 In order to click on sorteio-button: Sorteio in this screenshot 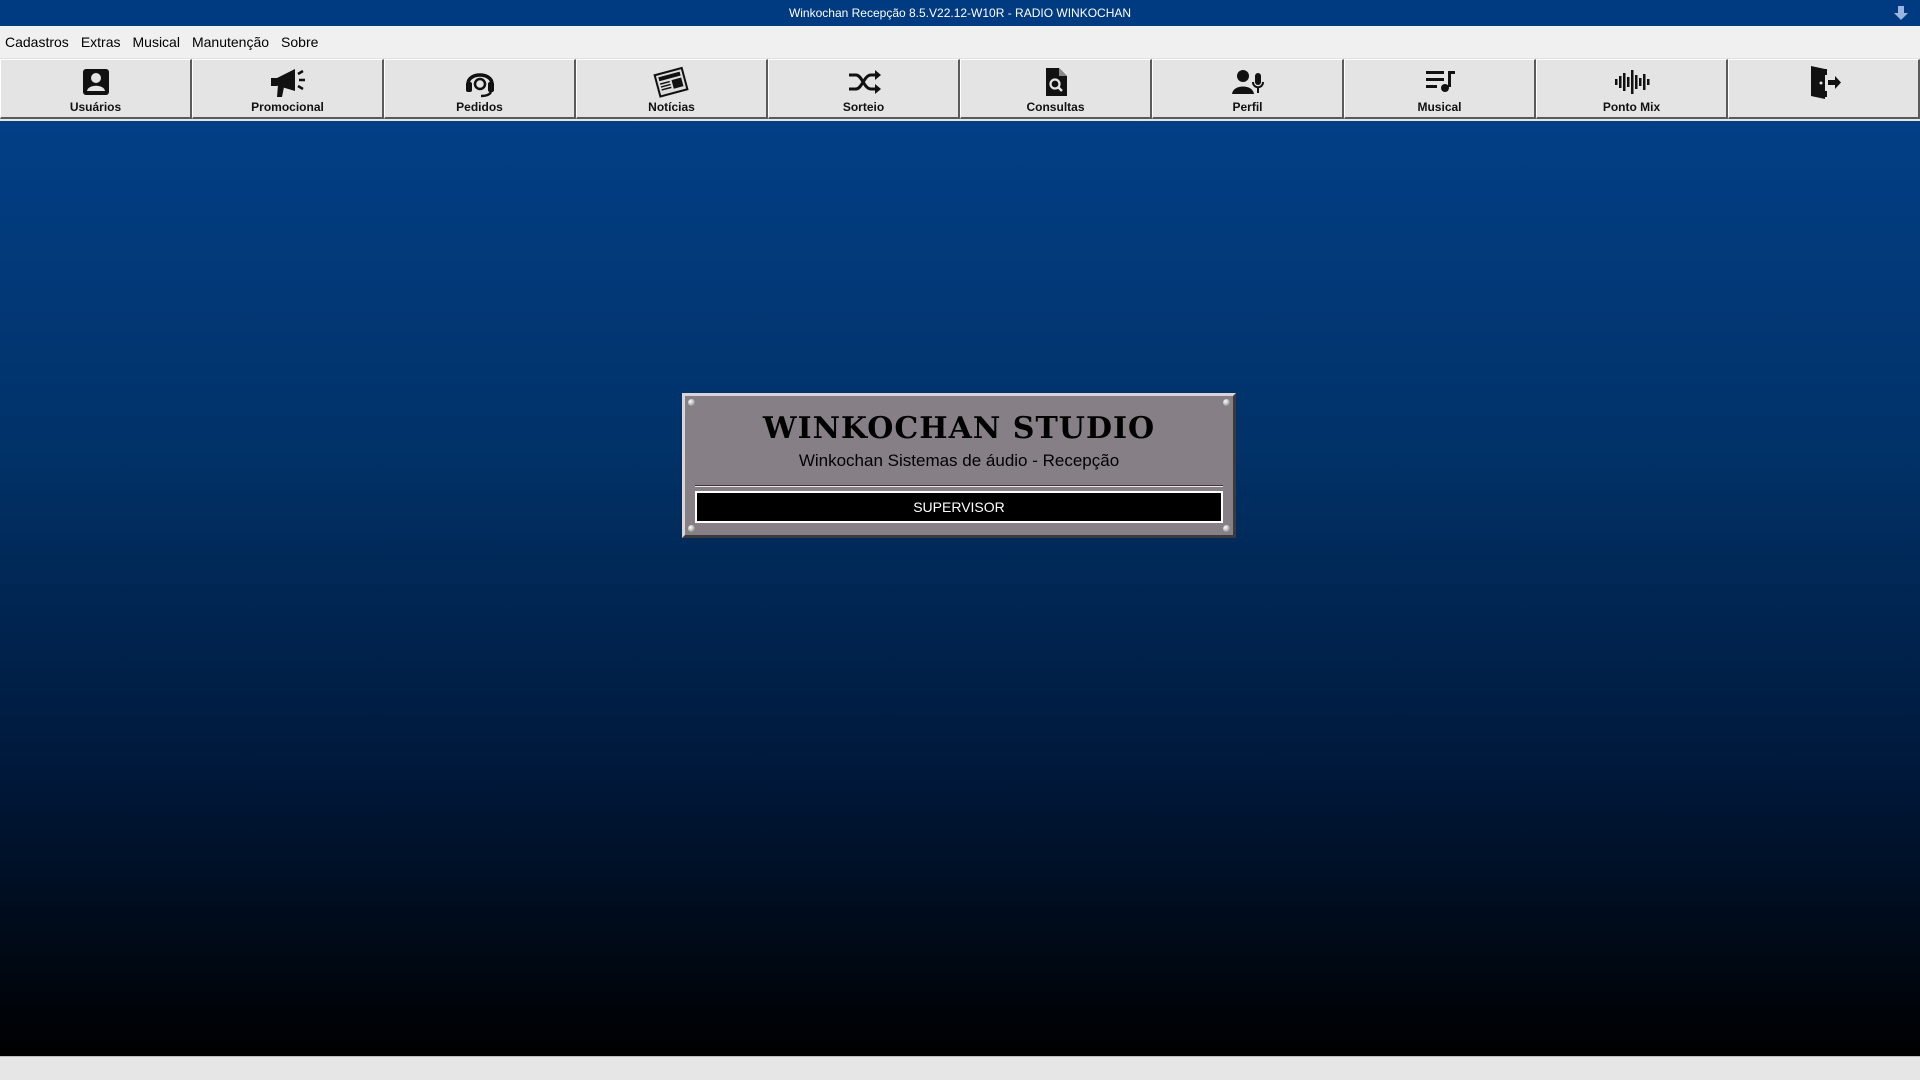, I will do `click(864, 89)`.